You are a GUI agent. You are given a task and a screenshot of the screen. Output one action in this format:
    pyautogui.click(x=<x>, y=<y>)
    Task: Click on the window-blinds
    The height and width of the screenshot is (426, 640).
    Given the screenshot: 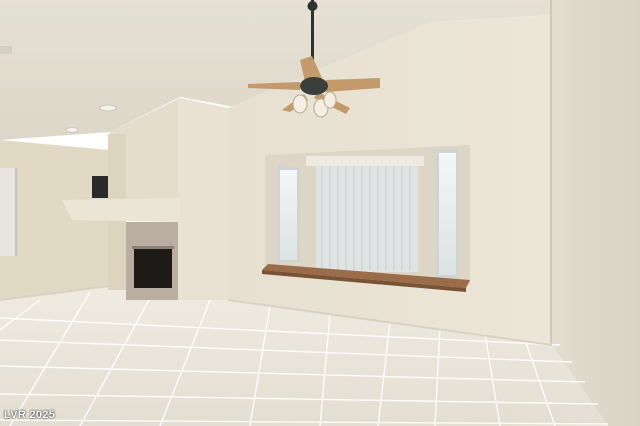 What is the action you would take?
    pyautogui.click(x=367, y=217)
    